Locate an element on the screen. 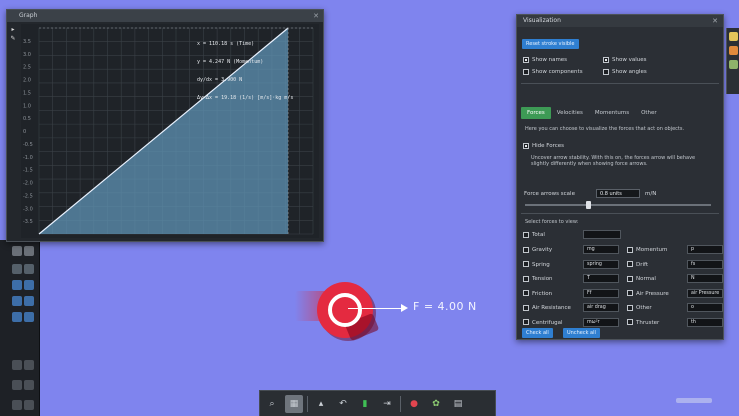  force-symbol-field: spring is located at coordinates (601, 264).